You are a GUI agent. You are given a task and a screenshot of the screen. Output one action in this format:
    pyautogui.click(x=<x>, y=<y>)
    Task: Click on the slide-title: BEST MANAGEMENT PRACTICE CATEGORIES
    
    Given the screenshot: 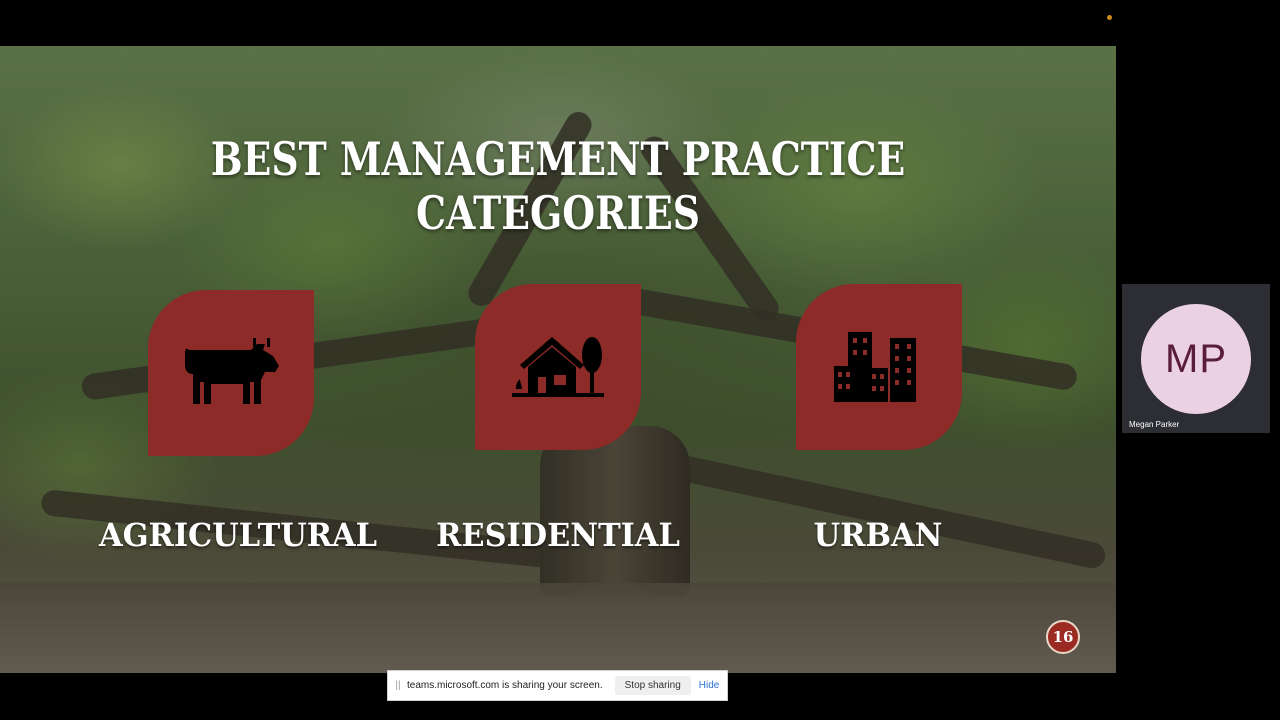 What is the action you would take?
    pyautogui.click(x=558, y=186)
    